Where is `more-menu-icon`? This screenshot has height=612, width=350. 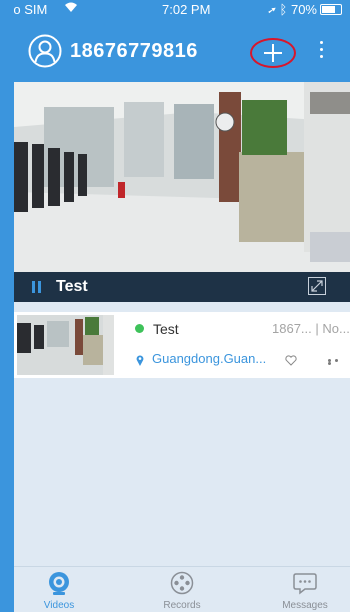 more-menu-icon is located at coordinates (321, 51).